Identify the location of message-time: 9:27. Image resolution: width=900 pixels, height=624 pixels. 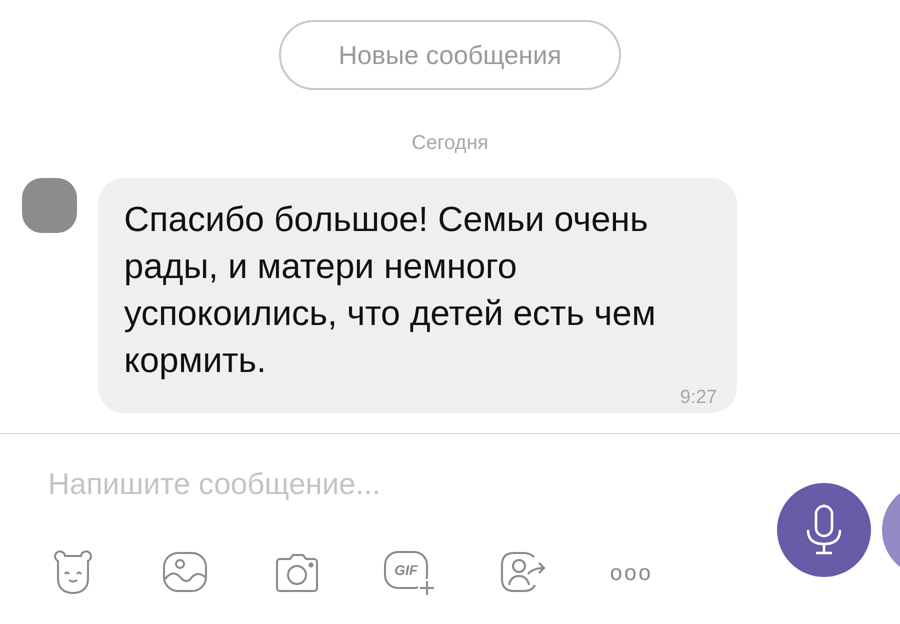
(698, 398).